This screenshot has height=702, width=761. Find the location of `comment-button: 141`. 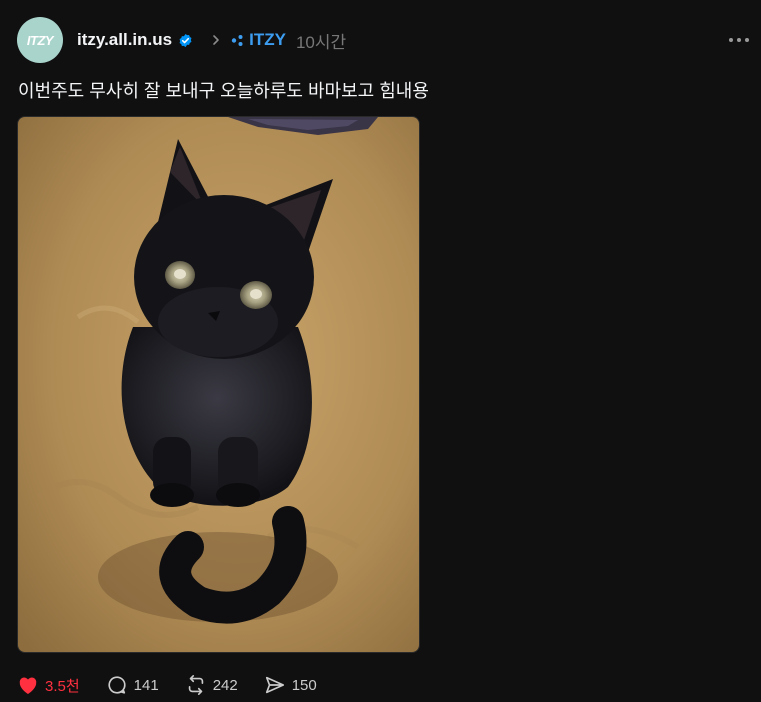

comment-button: 141 is located at coordinates (132, 685).